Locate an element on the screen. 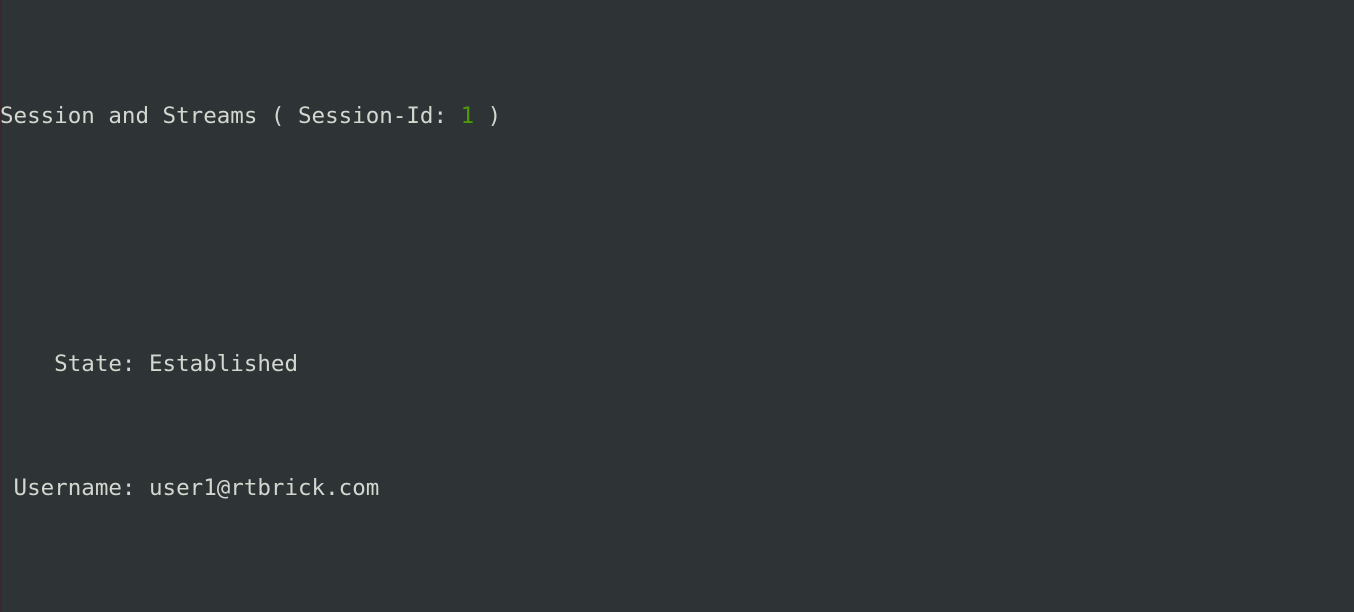 Image resolution: width=1354 pixels, height=612 pixels. session-title-suffix: ) is located at coordinates (488, 116).